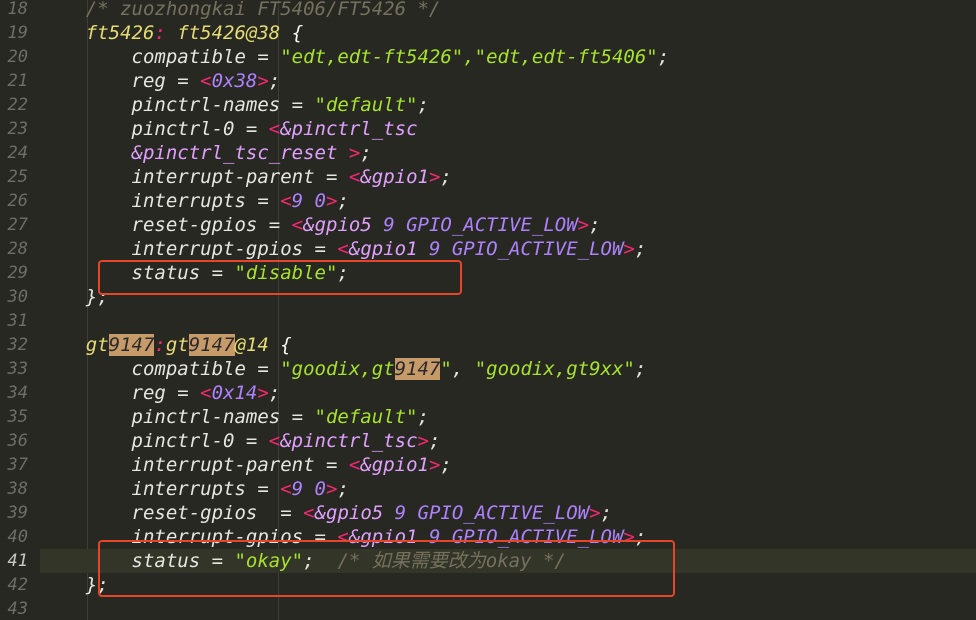 The height and width of the screenshot is (620, 976). What do you see at coordinates (17, 393) in the screenshot?
I see `line-number: 34` at bounding box center [17, 393].